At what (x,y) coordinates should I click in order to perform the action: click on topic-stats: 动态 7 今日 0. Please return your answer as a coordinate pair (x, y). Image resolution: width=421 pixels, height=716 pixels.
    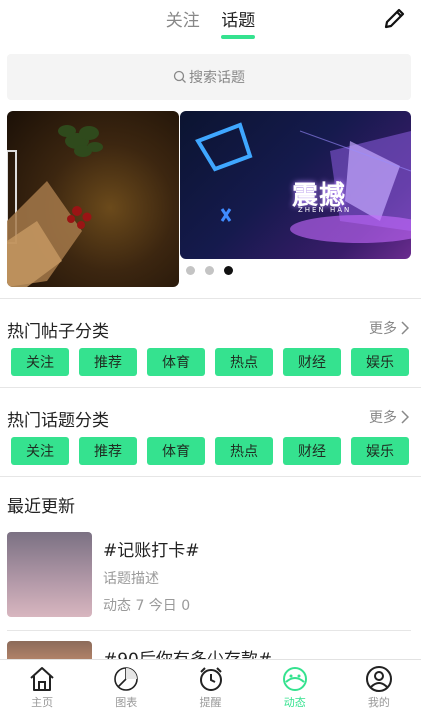
    Looking at the image, I should click on (147, 606).